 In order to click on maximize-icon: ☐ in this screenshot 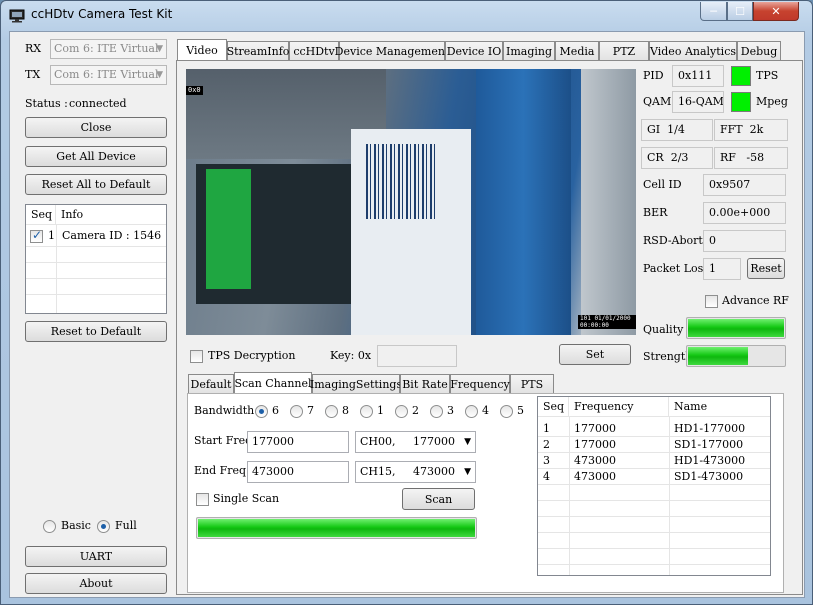, I will do `click(740, 11)`.